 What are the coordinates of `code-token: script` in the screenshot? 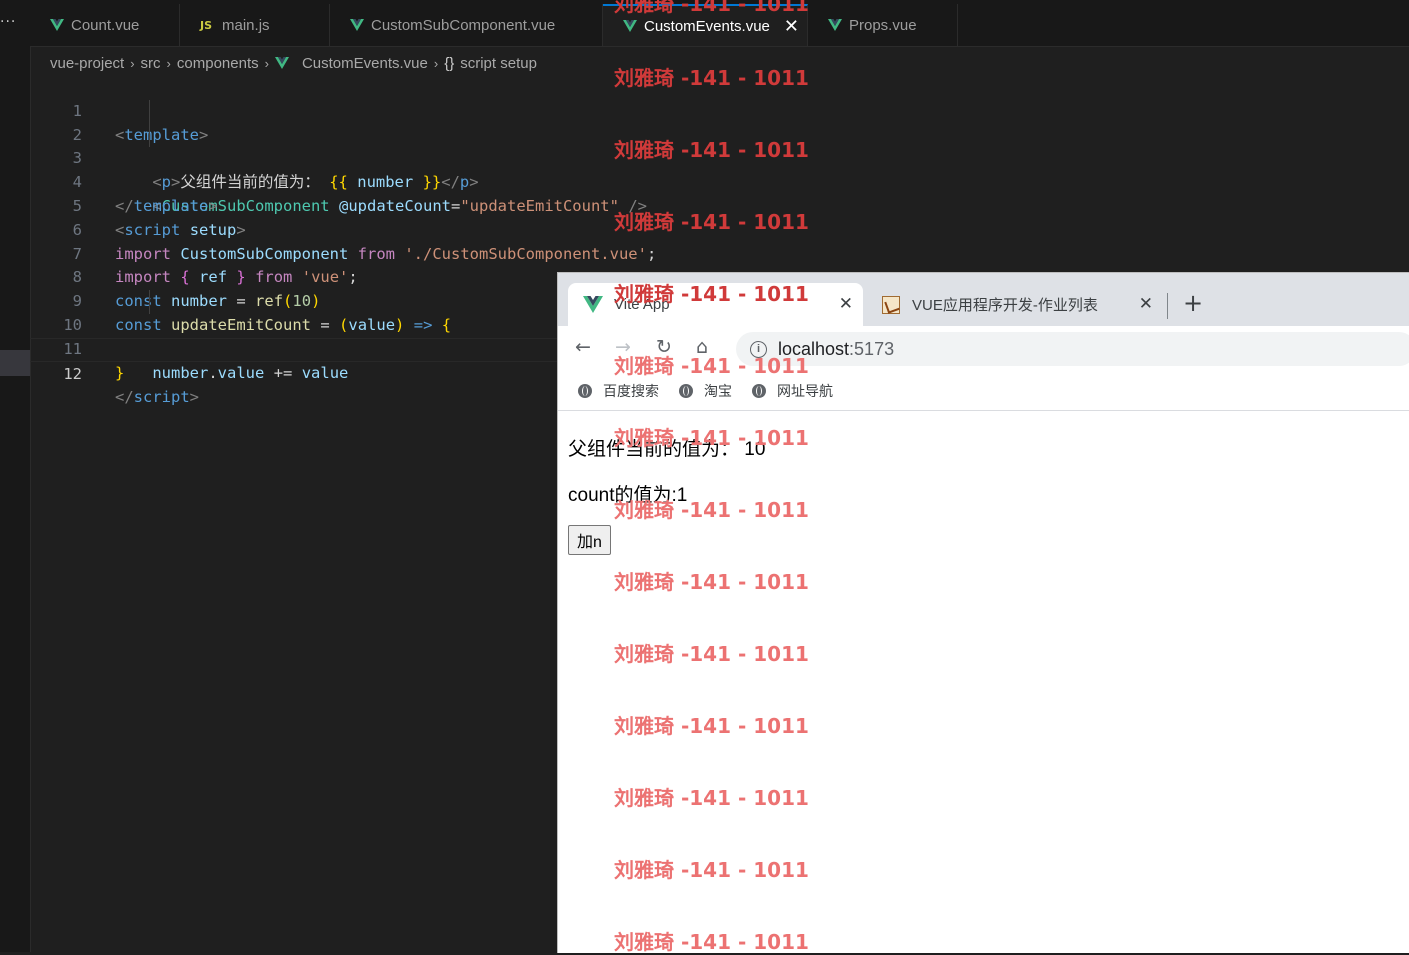 It's located at (161, 397).